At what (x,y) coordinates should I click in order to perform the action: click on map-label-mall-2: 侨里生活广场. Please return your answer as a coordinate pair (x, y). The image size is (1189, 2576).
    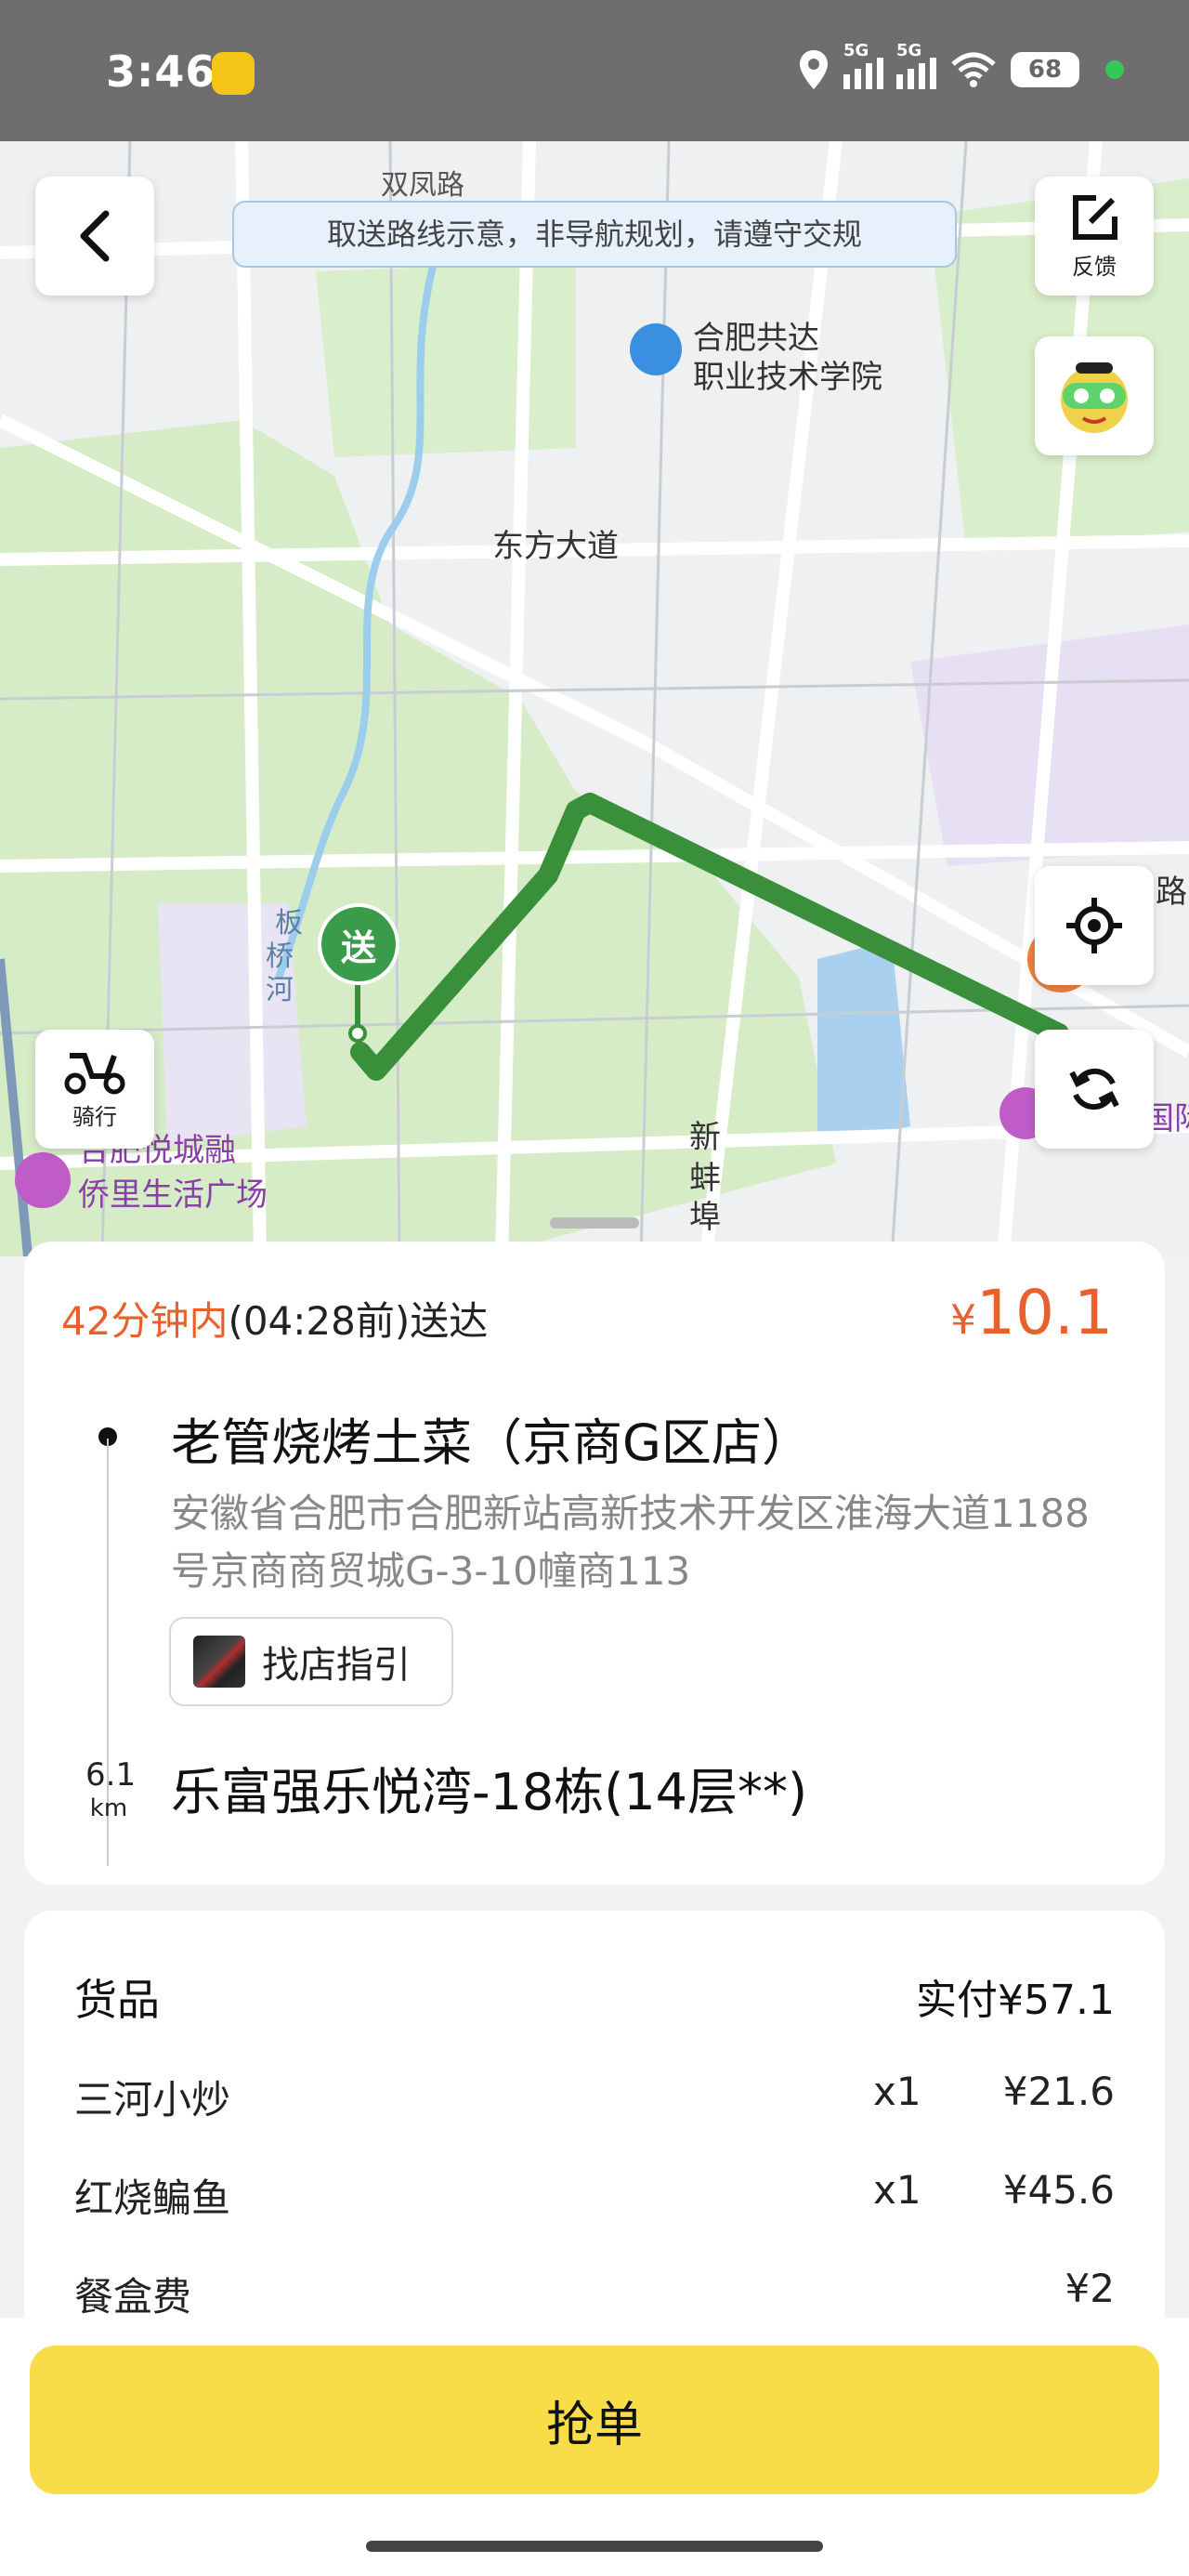
    Looking at the image, I should click on (173, 1195).